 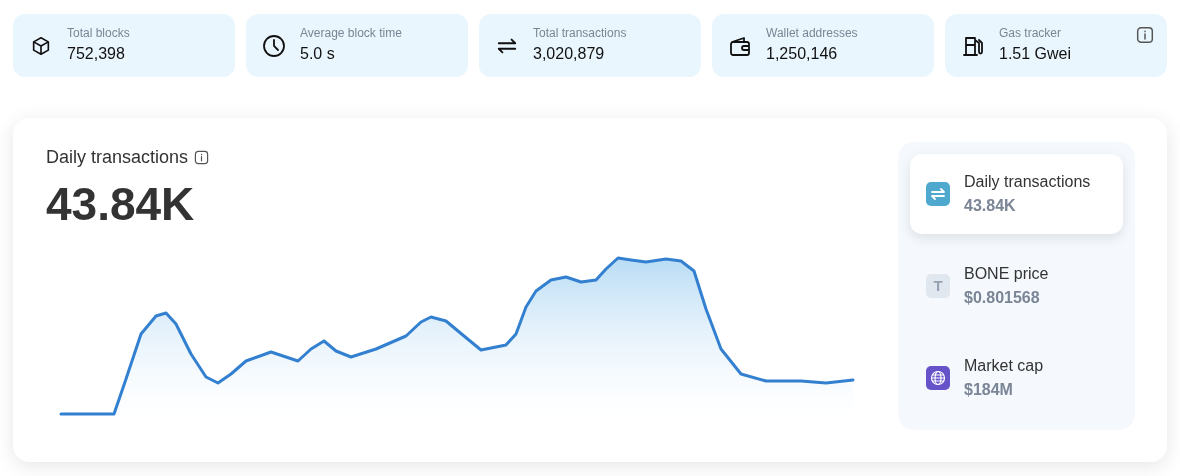 What do you see at coordinates (117, 157) in the screenshot?
I see `chart-title: Daily transactions` at bounding box center [117, 157].